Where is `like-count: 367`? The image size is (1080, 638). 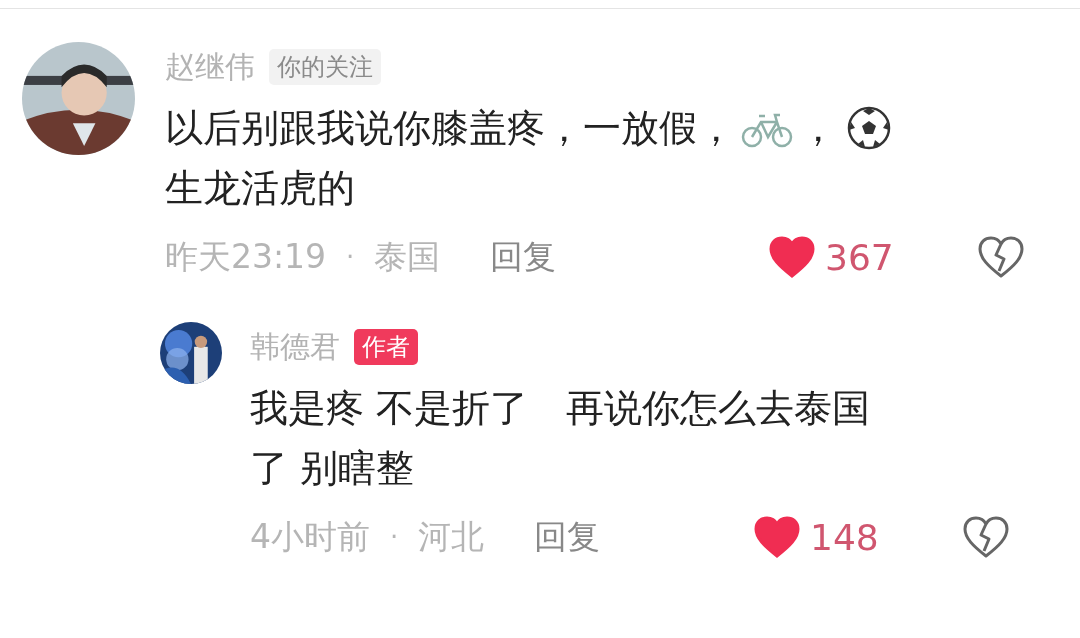
like-count: 367 is located at coordinates (860, 257).